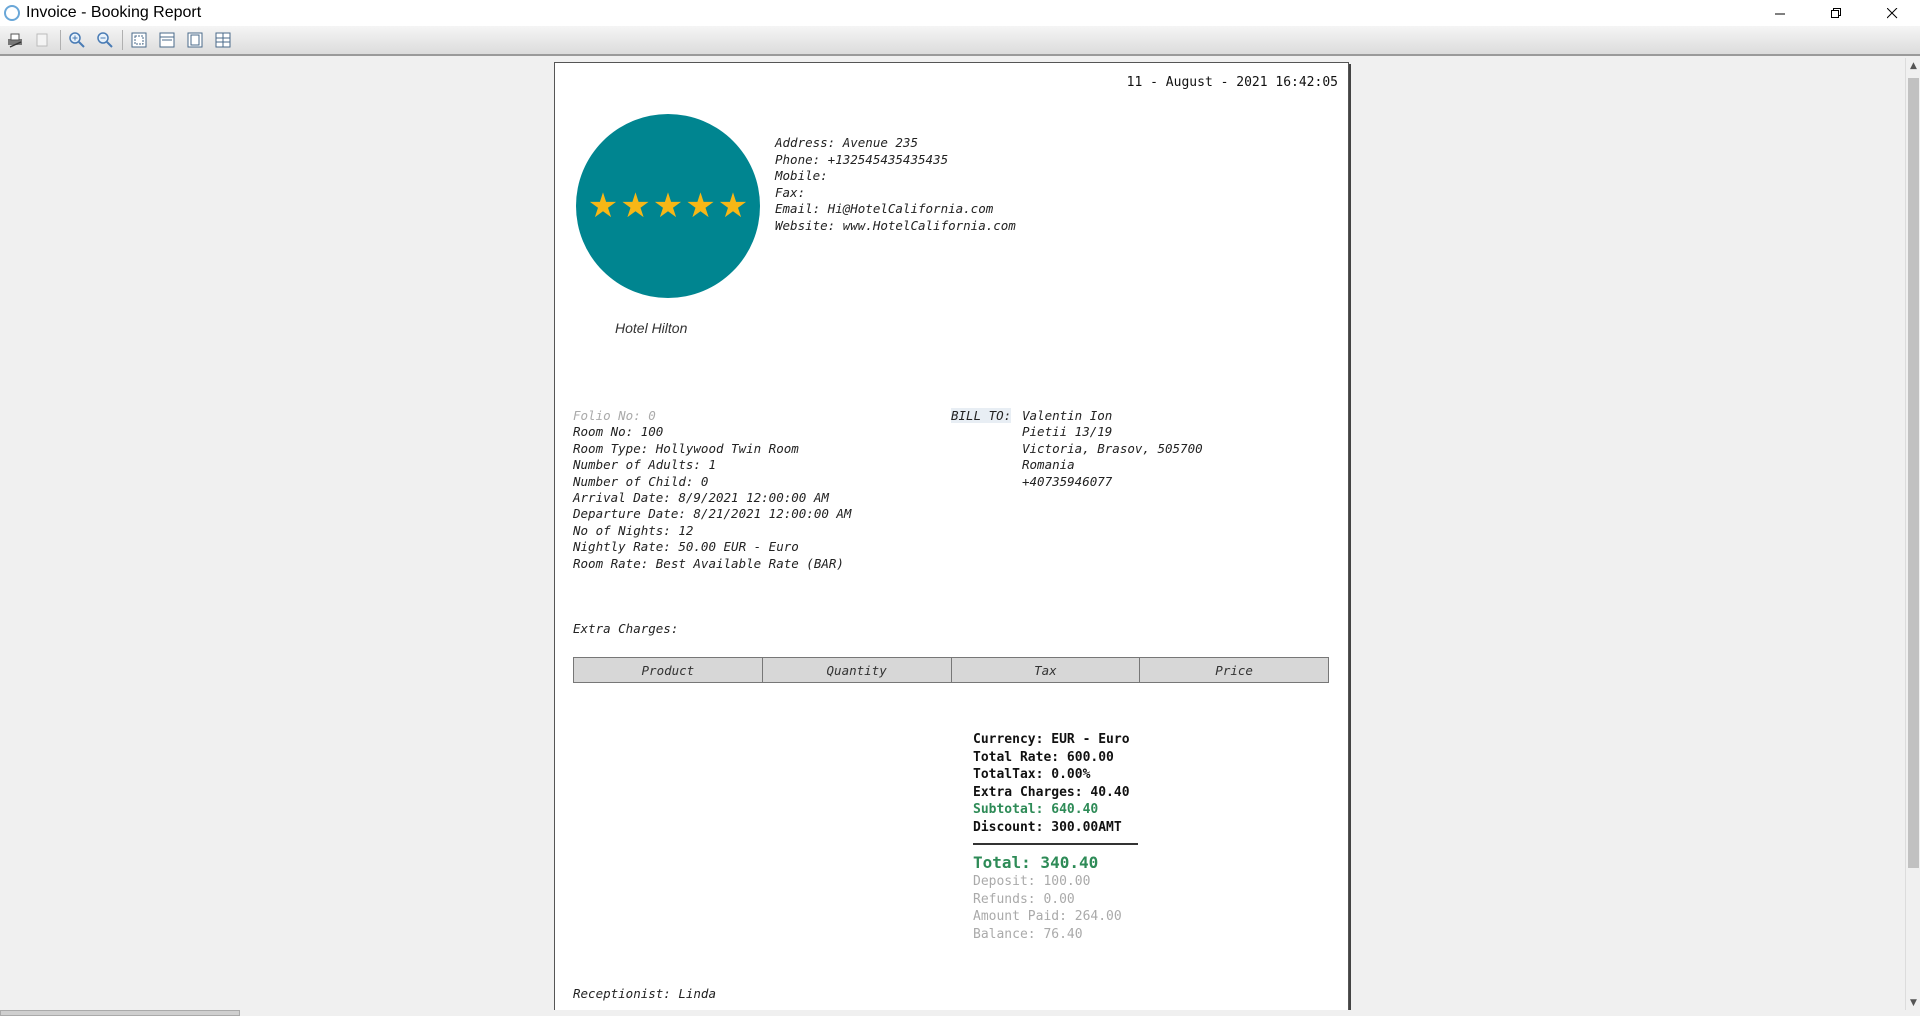 The image size is (1920, 1016). I want to click on copy-icon, so click(42, 40).